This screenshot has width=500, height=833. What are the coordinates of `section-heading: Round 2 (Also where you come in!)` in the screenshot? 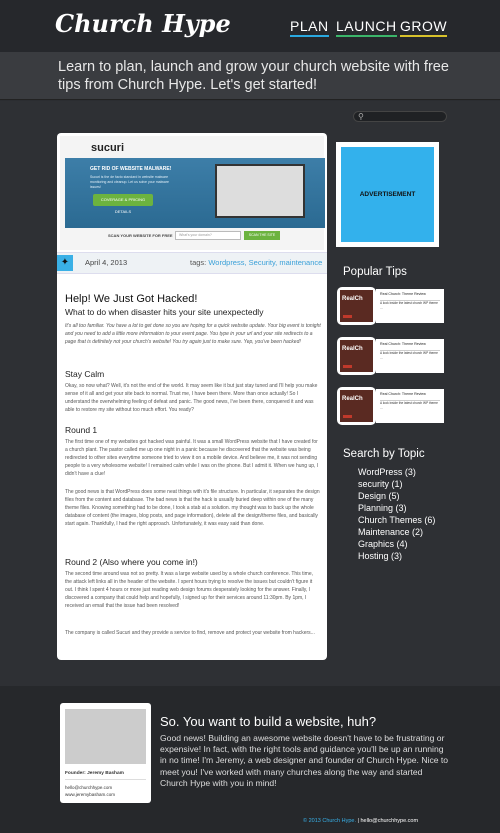 It's located at (131, 562).